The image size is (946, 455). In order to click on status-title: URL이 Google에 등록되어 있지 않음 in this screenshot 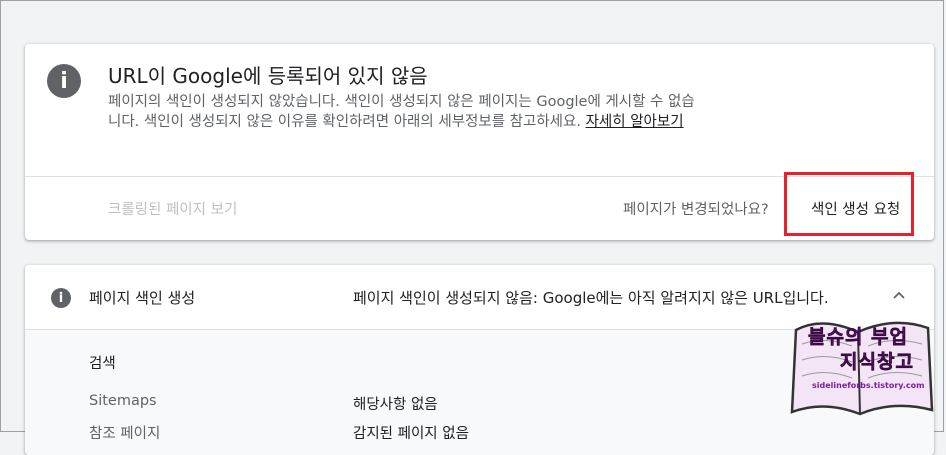, I will do `click(268, 76)`.